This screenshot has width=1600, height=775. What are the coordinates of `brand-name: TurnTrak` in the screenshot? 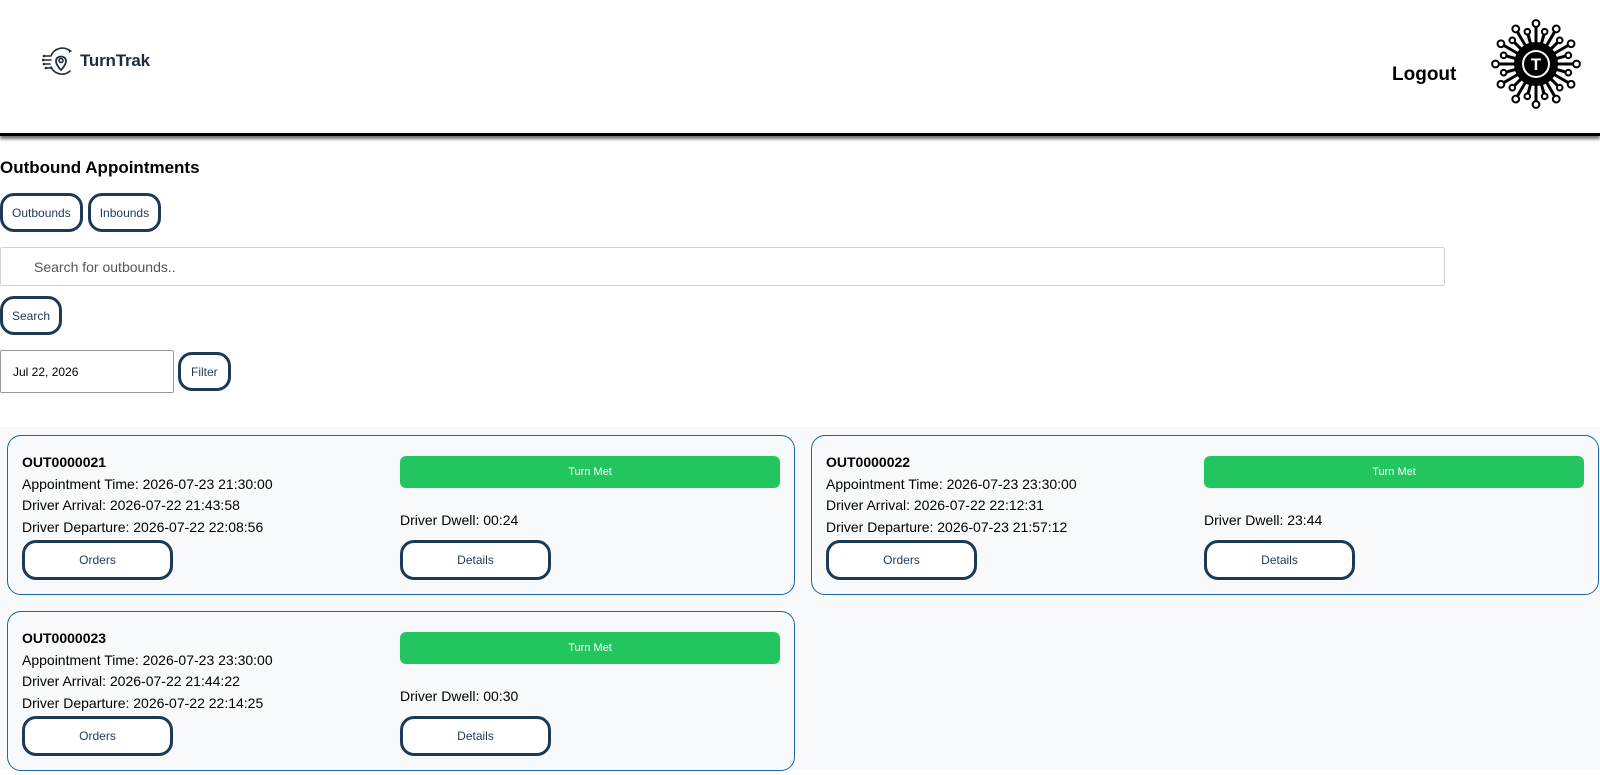 It's located at (115, 60).